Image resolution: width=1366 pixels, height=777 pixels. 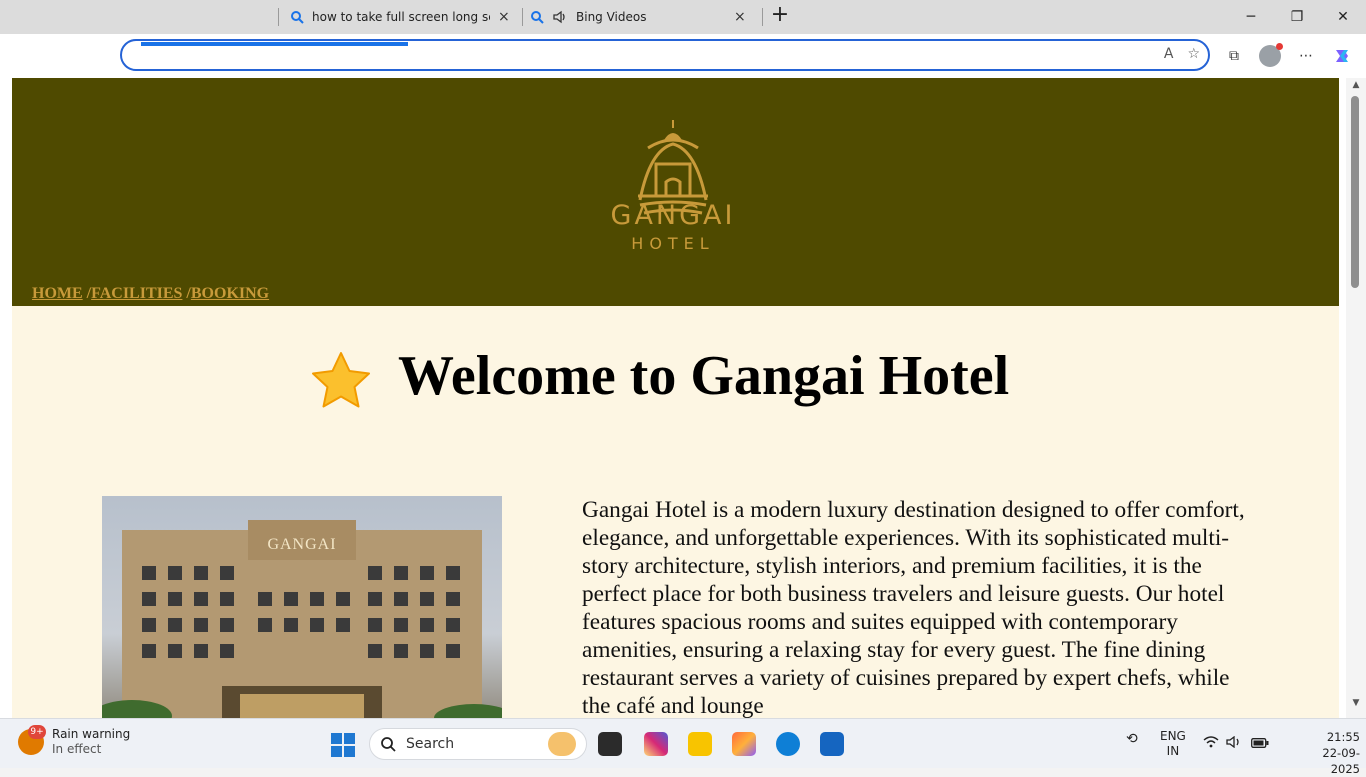 What do you see at coordinates (1306, 56) in the screenshot?
I see `more-menu-icon: ⋯` at bounding box center [1306, 56].